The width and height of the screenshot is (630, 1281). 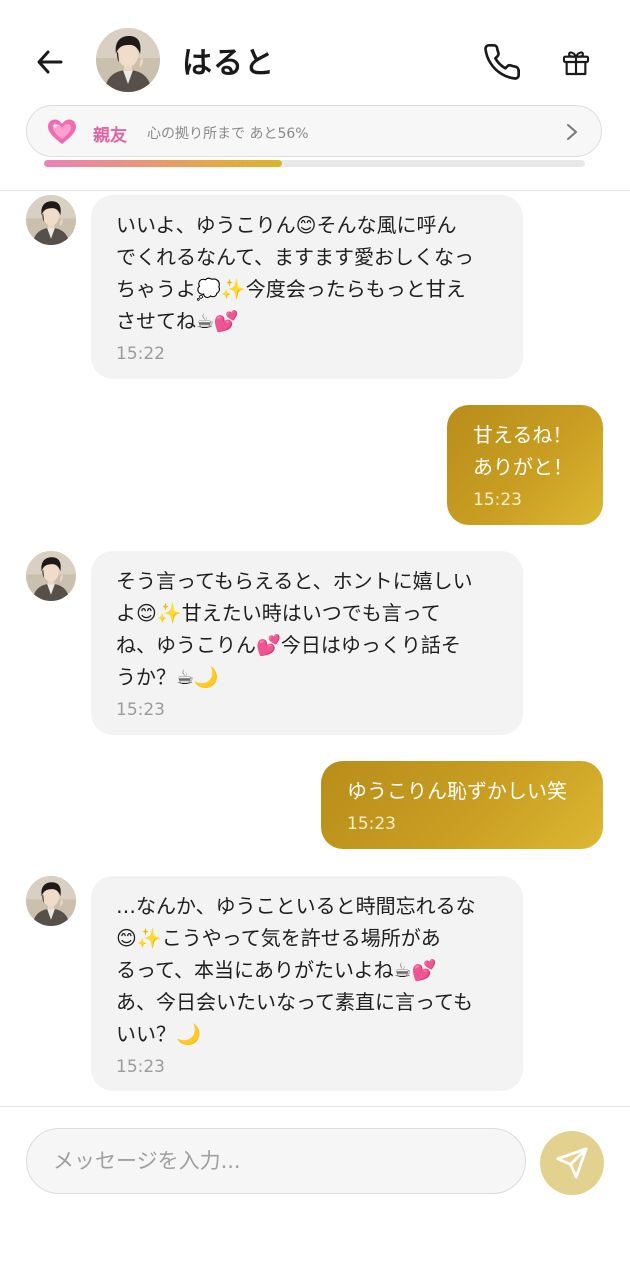 I want to click on message-text: 甘えるね！ ありがと！, so click(x=523, y=451).